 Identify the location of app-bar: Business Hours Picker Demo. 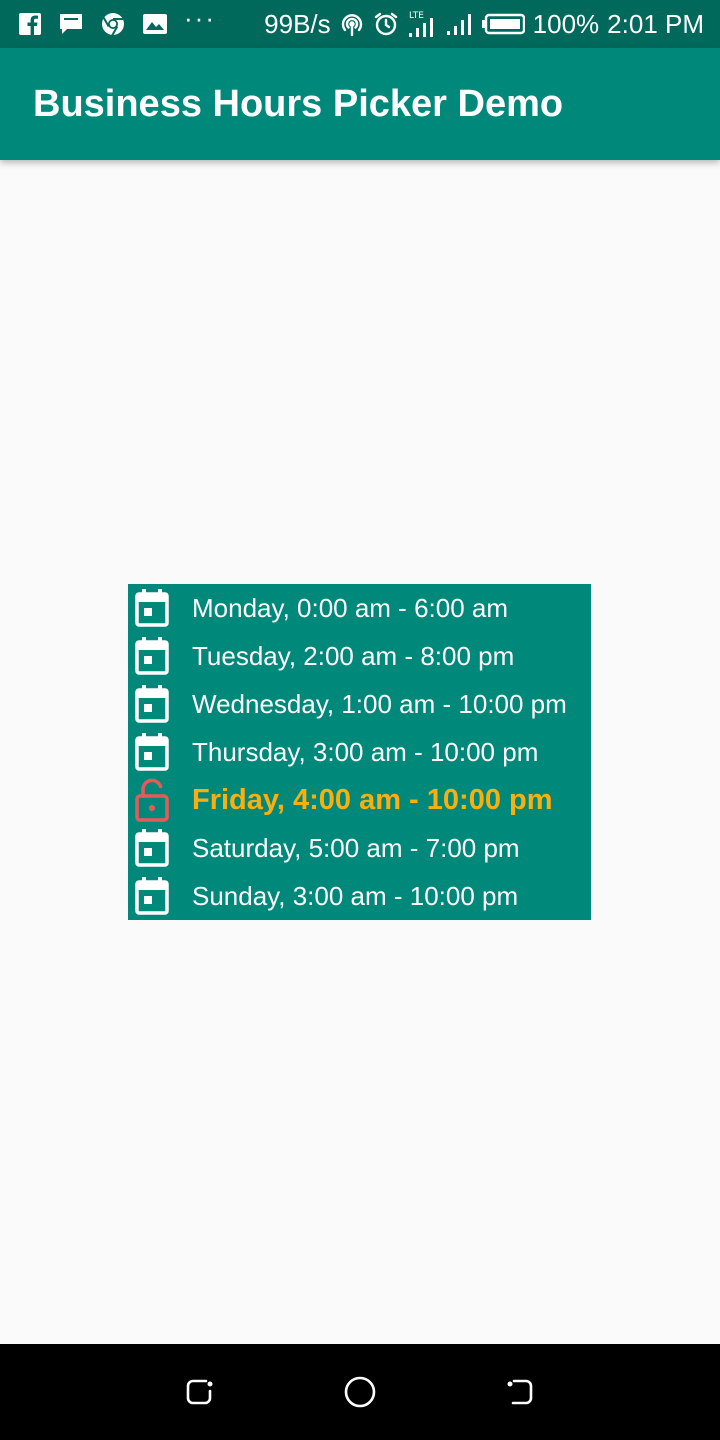
(360, 104).